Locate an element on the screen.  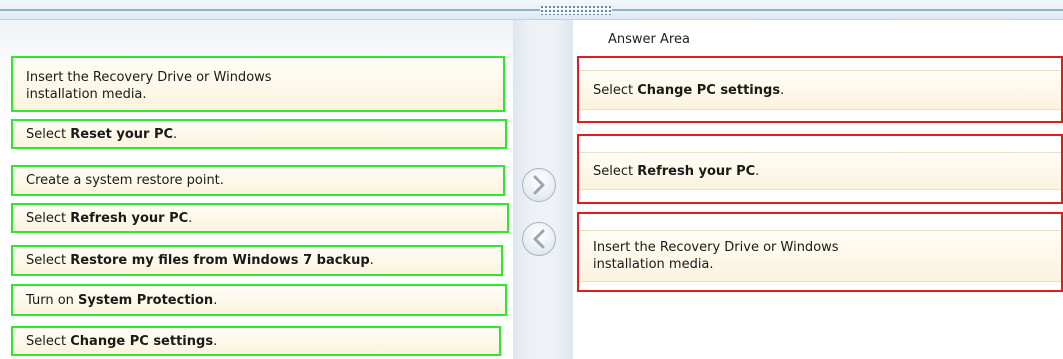
move-right-button is located at coordinates (539, 185).